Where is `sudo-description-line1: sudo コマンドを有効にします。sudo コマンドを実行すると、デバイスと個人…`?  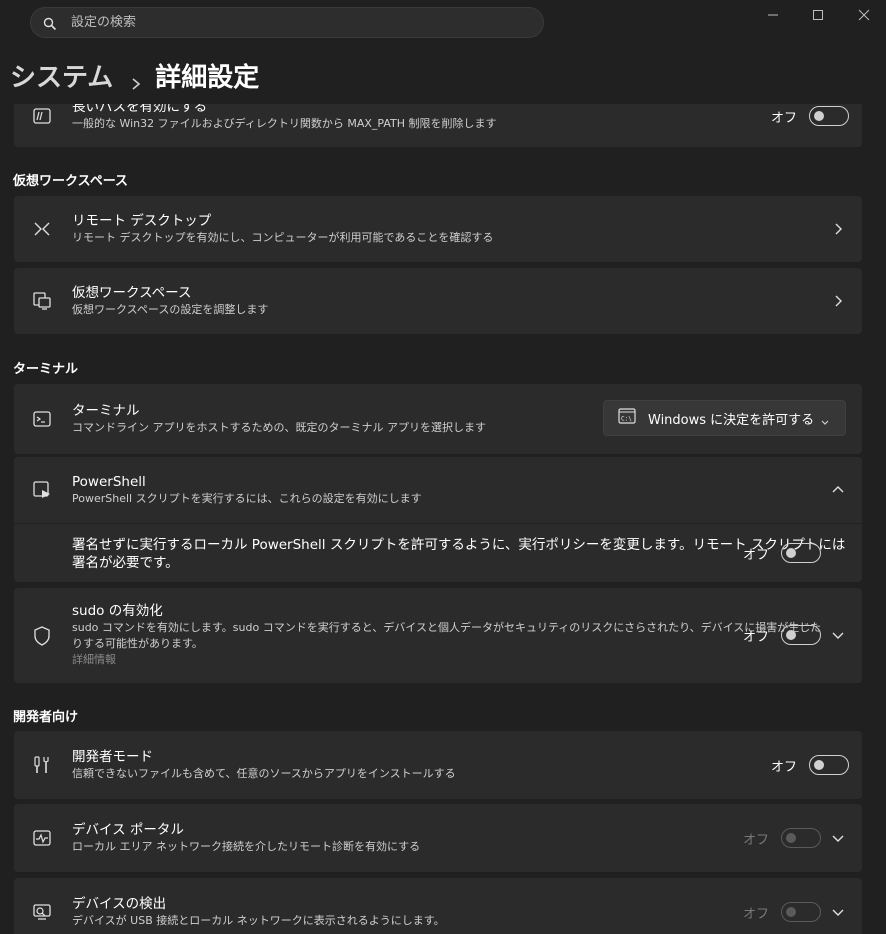
sudo-description-line1: sudo コマンドを有効にします。sudo コマンドを実行すると、デバイスと個人… is located at coordinates (447, 627).